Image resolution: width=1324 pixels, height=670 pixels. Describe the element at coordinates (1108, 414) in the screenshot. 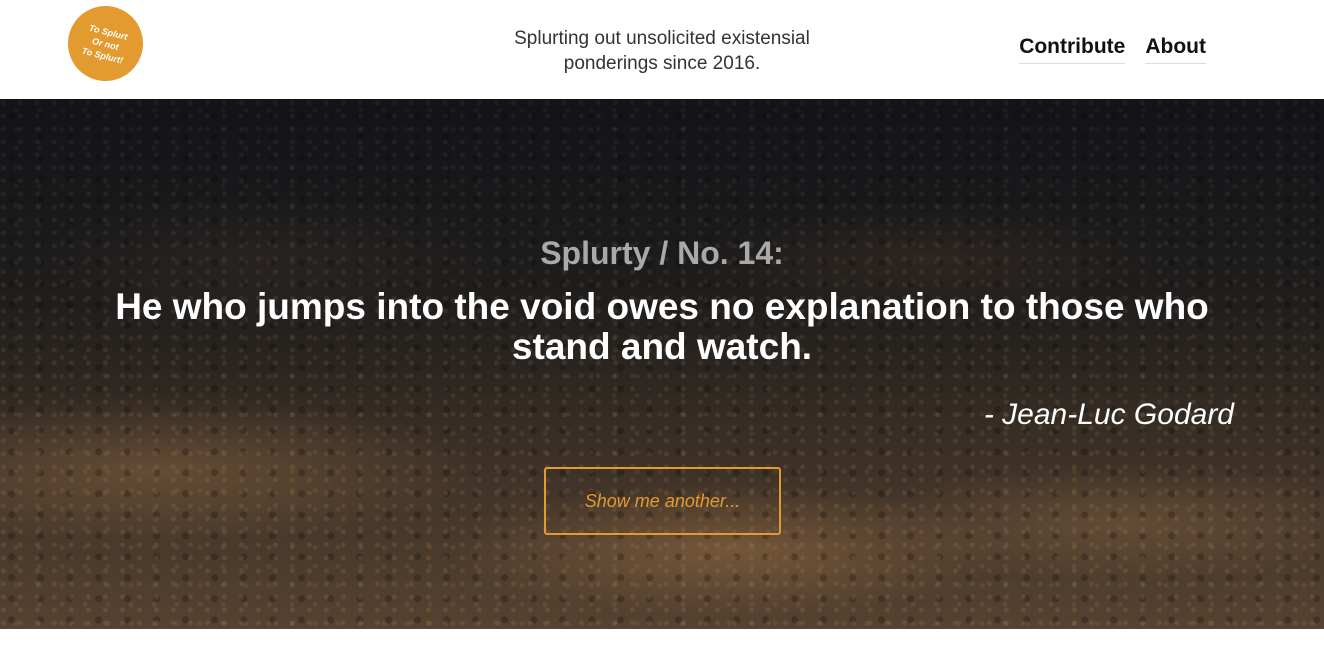

I see `quote-author: - Jean-Luc Godard` at that location.